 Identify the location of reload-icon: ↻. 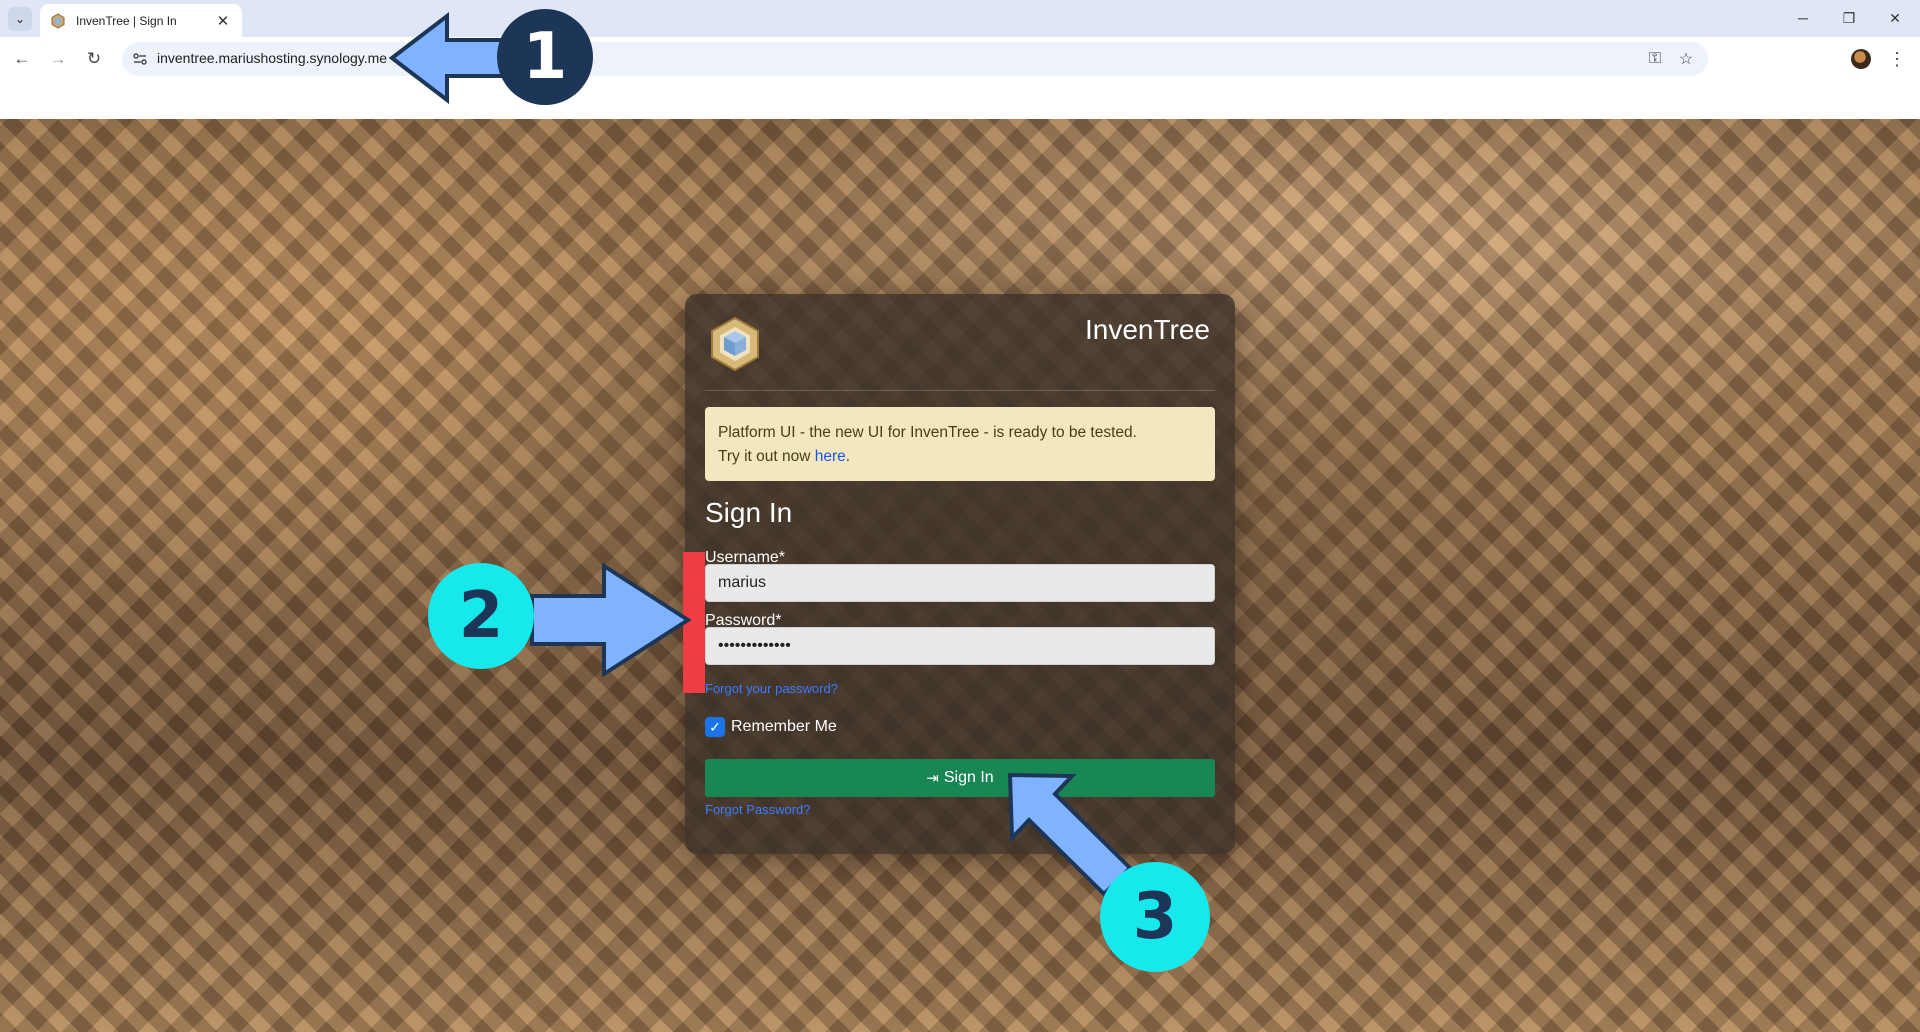
(94, 59).